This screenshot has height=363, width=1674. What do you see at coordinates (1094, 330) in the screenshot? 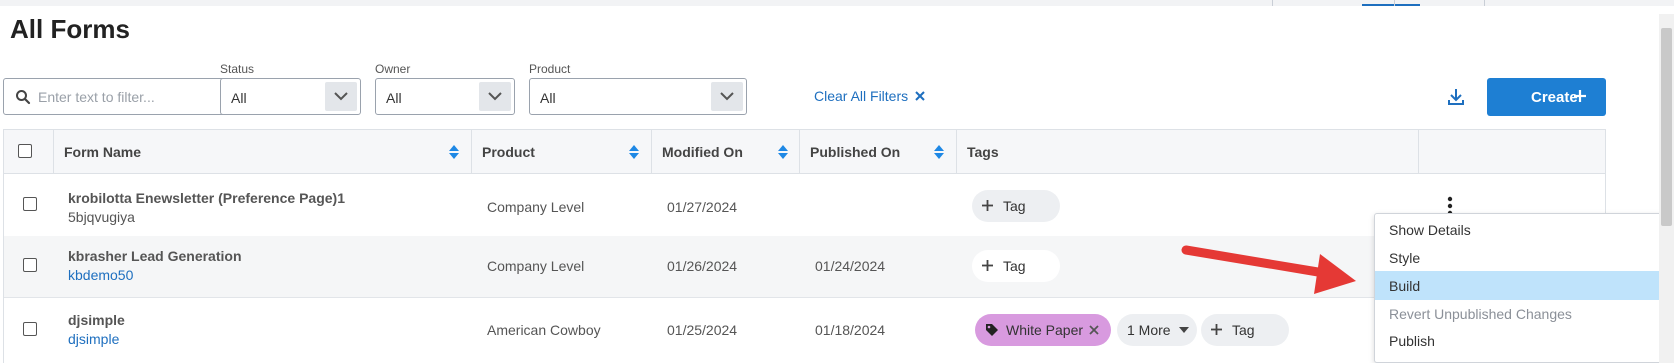
I see `remove-tag-icon` at bounding box center [1094, 330].